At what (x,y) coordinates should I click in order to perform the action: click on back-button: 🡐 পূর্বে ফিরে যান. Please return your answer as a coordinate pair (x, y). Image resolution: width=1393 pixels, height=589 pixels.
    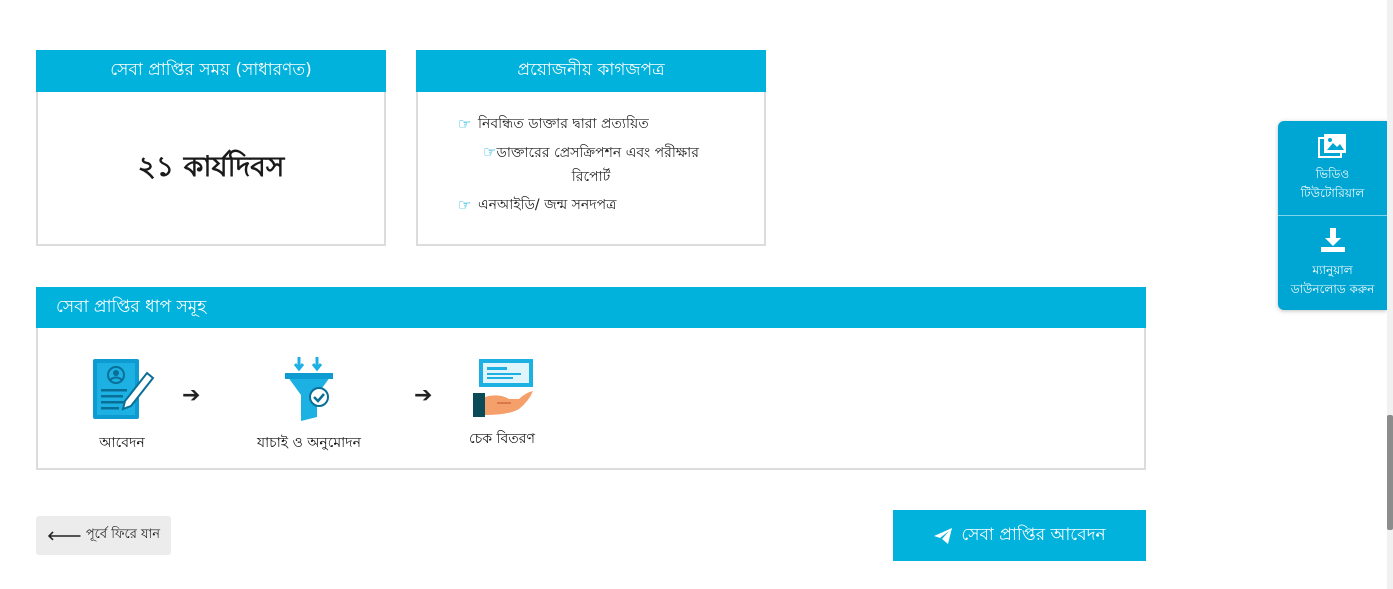
    Looking at the image, I should click on (103, 535).